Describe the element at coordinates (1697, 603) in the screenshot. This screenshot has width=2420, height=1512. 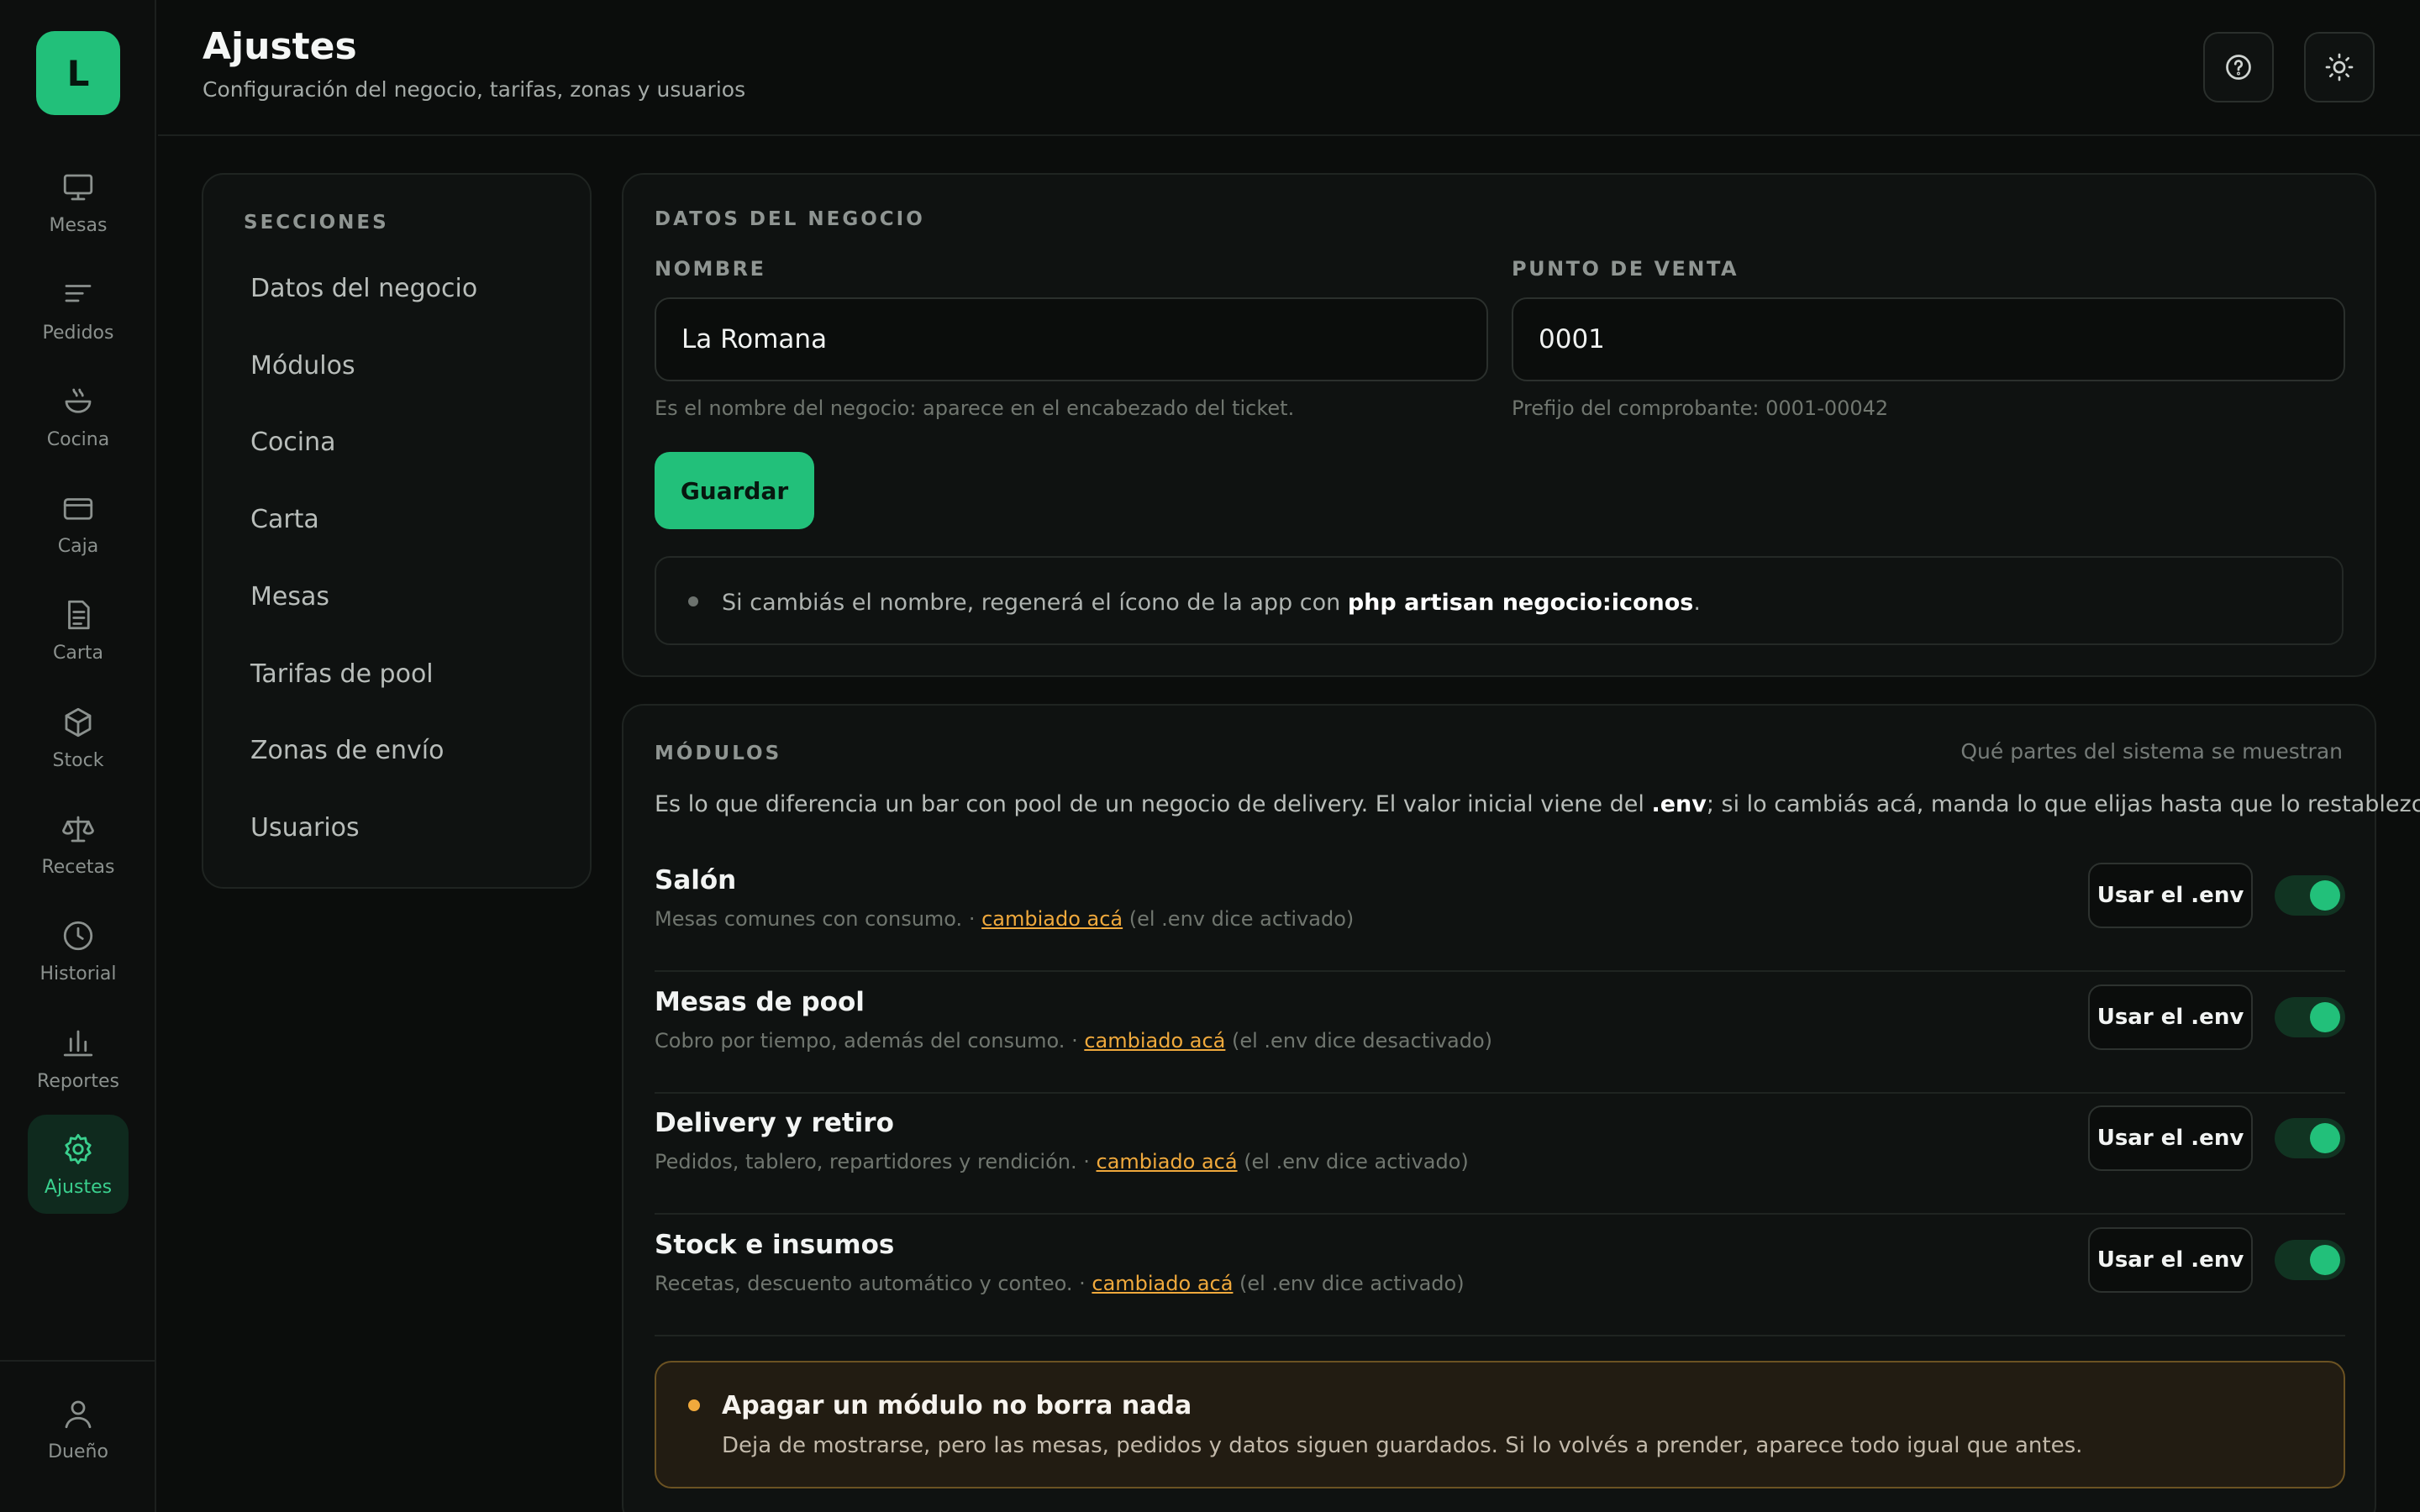
I see `note-suffix: .` at that location.